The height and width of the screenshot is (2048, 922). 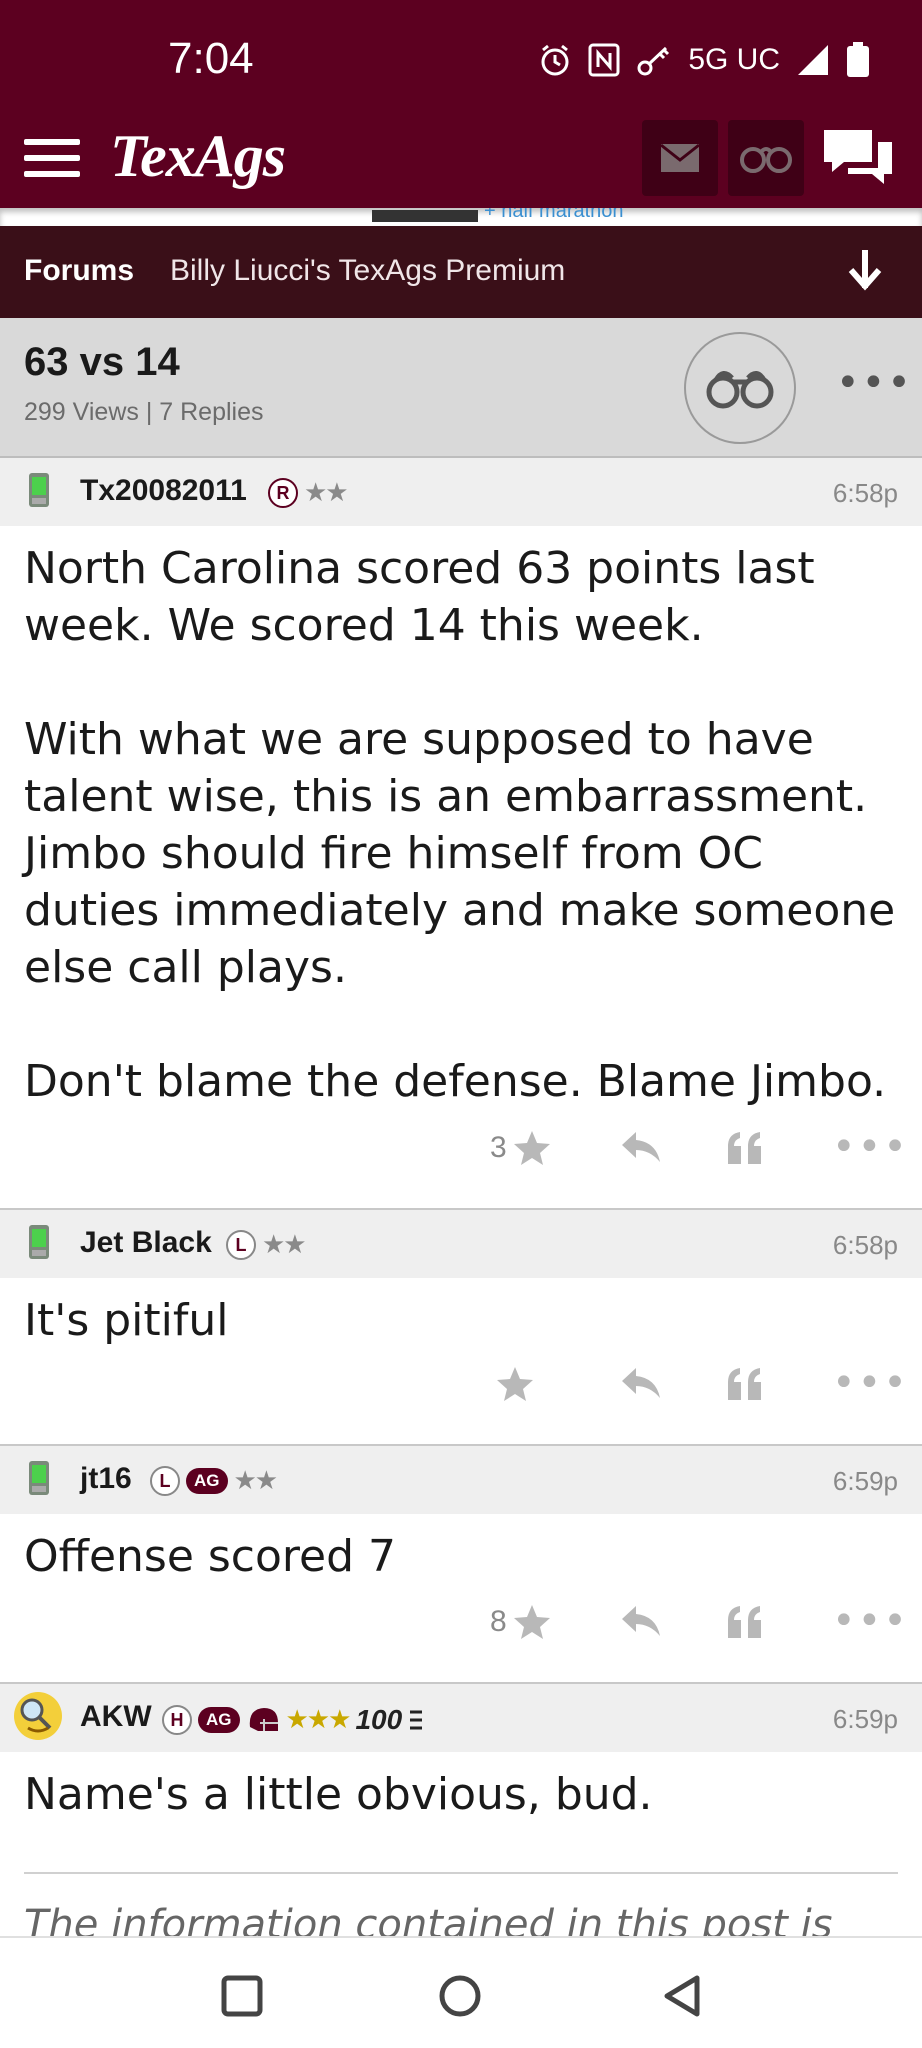 What do you see at coordinates (126, 1320) in the screenshot?
I see `post-body: It's pitiful` at bounding box center [126, 1320].